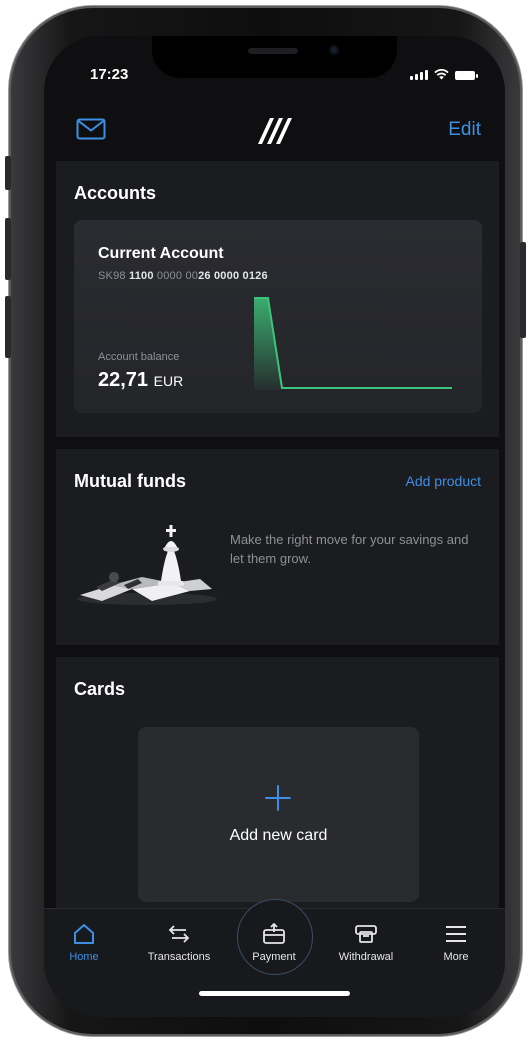 This screenshot has height=1041, width=531. I want to click on mutual-funds-title: Mutual funds, so click(130, 481).